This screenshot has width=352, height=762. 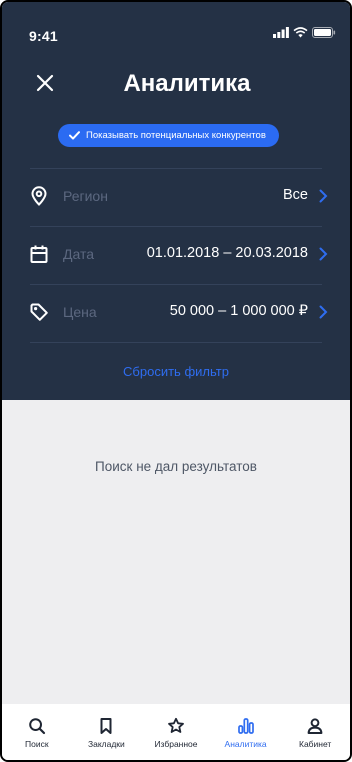 I want to click on filter-label: Цена, so click(x=80, y=312).